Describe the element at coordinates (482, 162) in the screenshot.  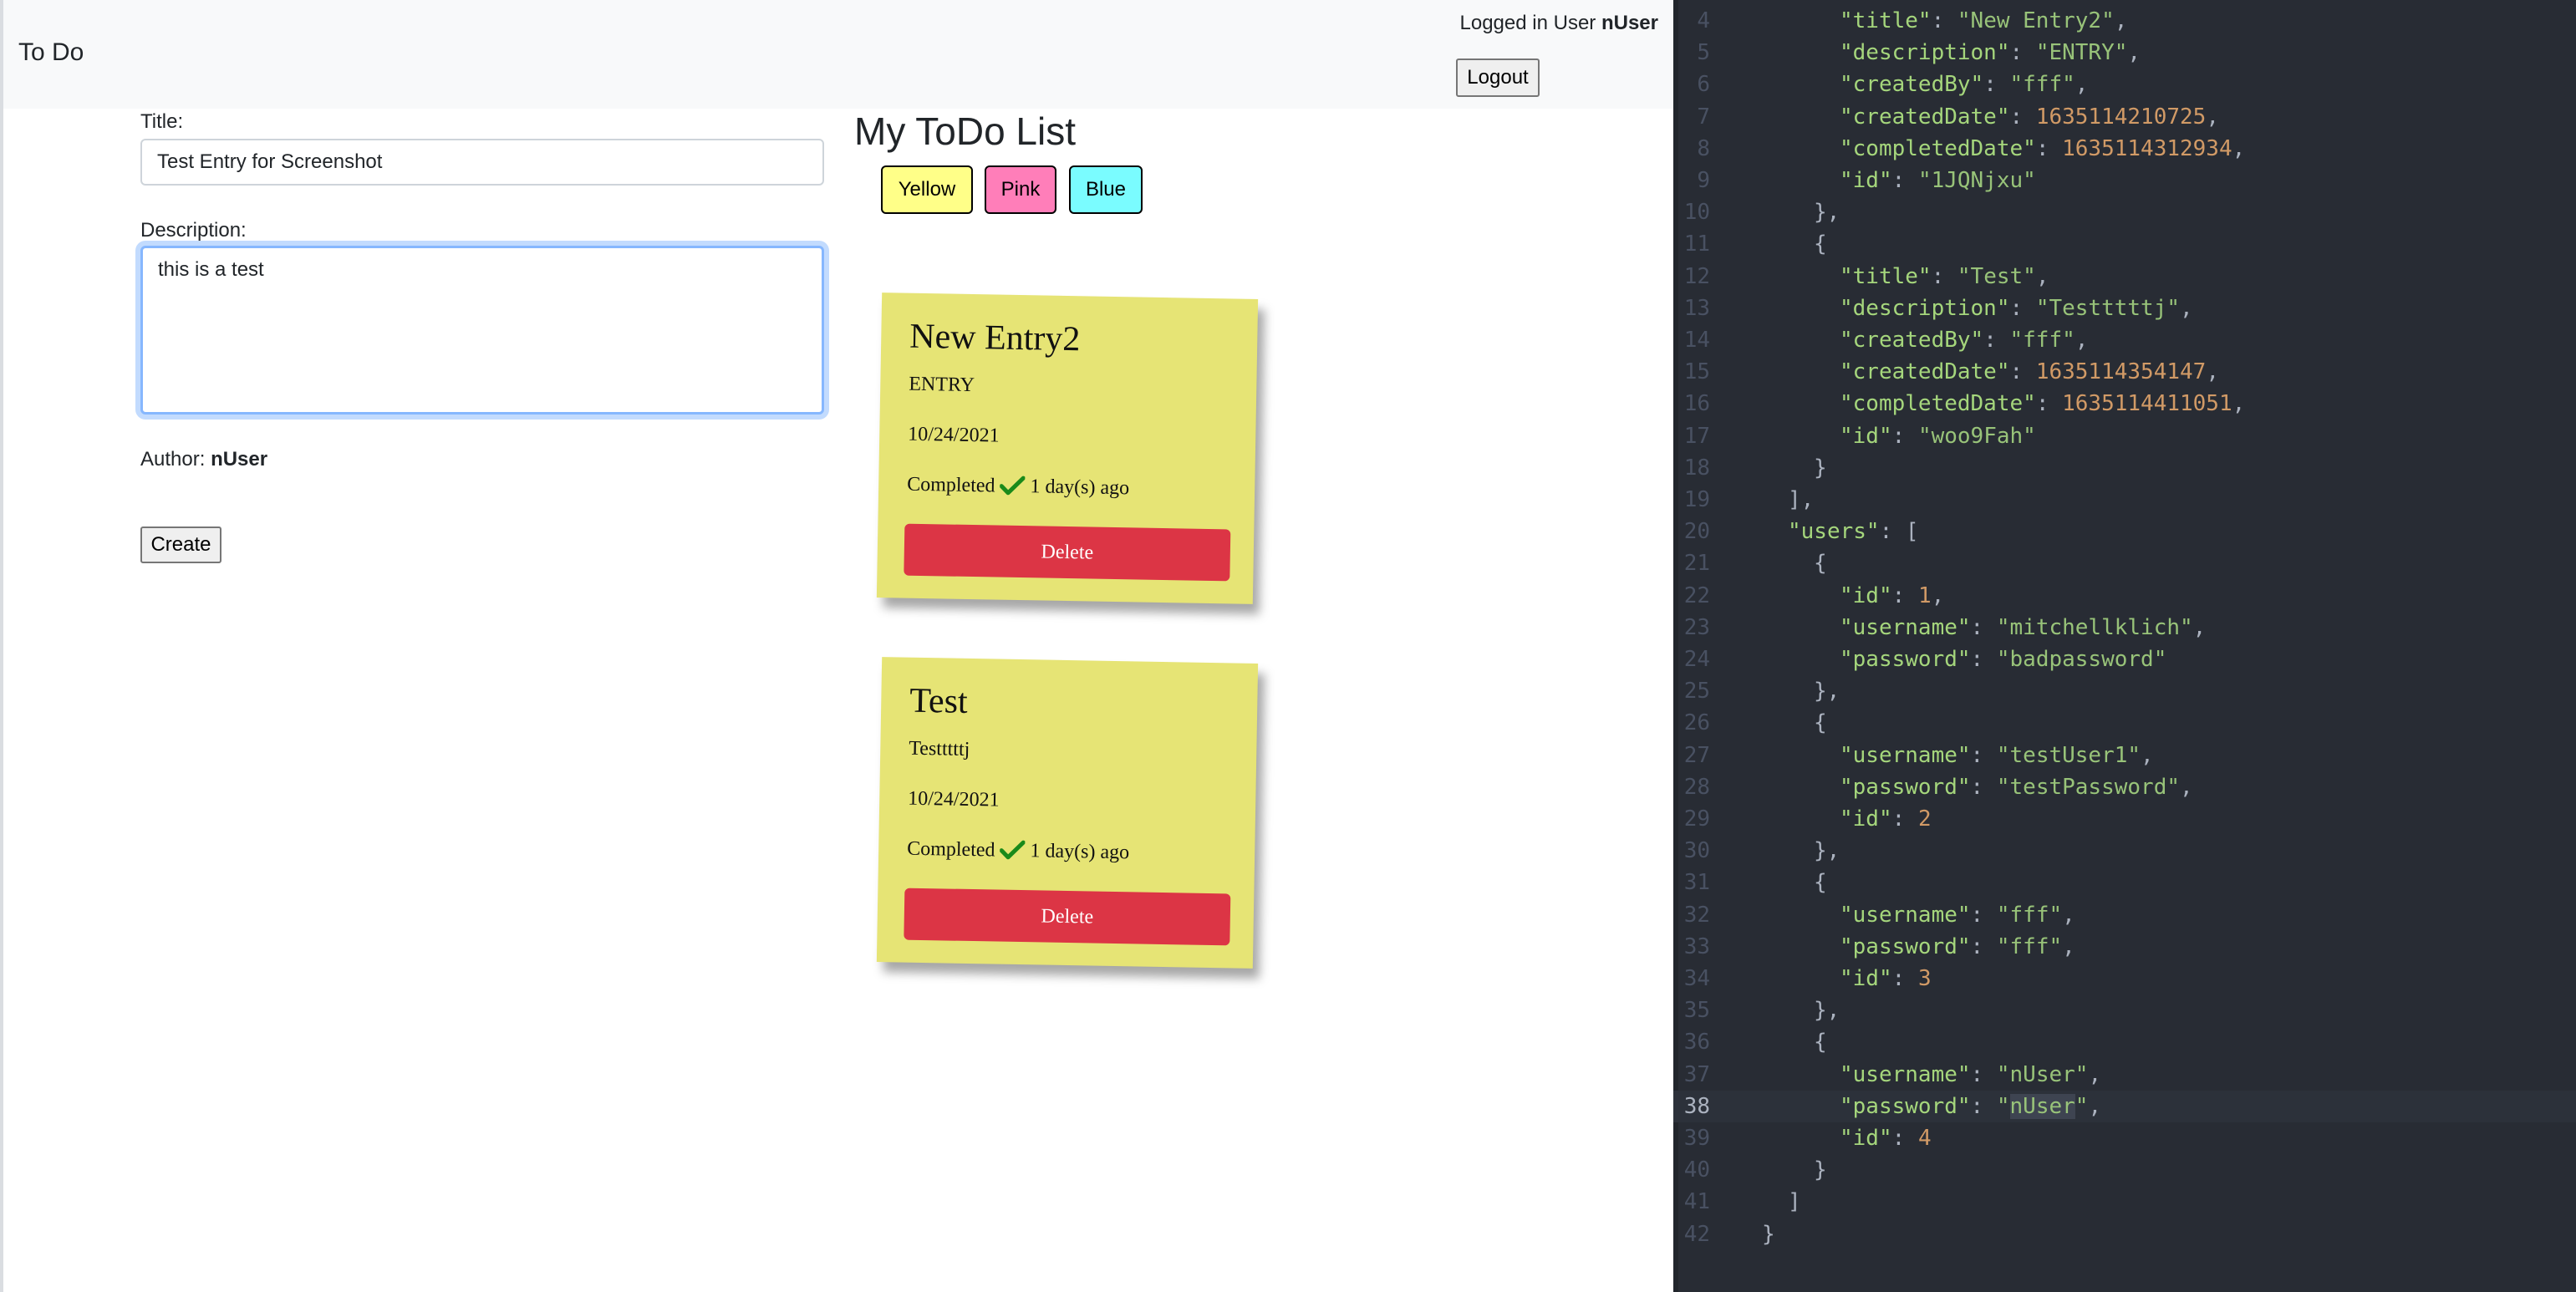
I see `title-input` at that location.